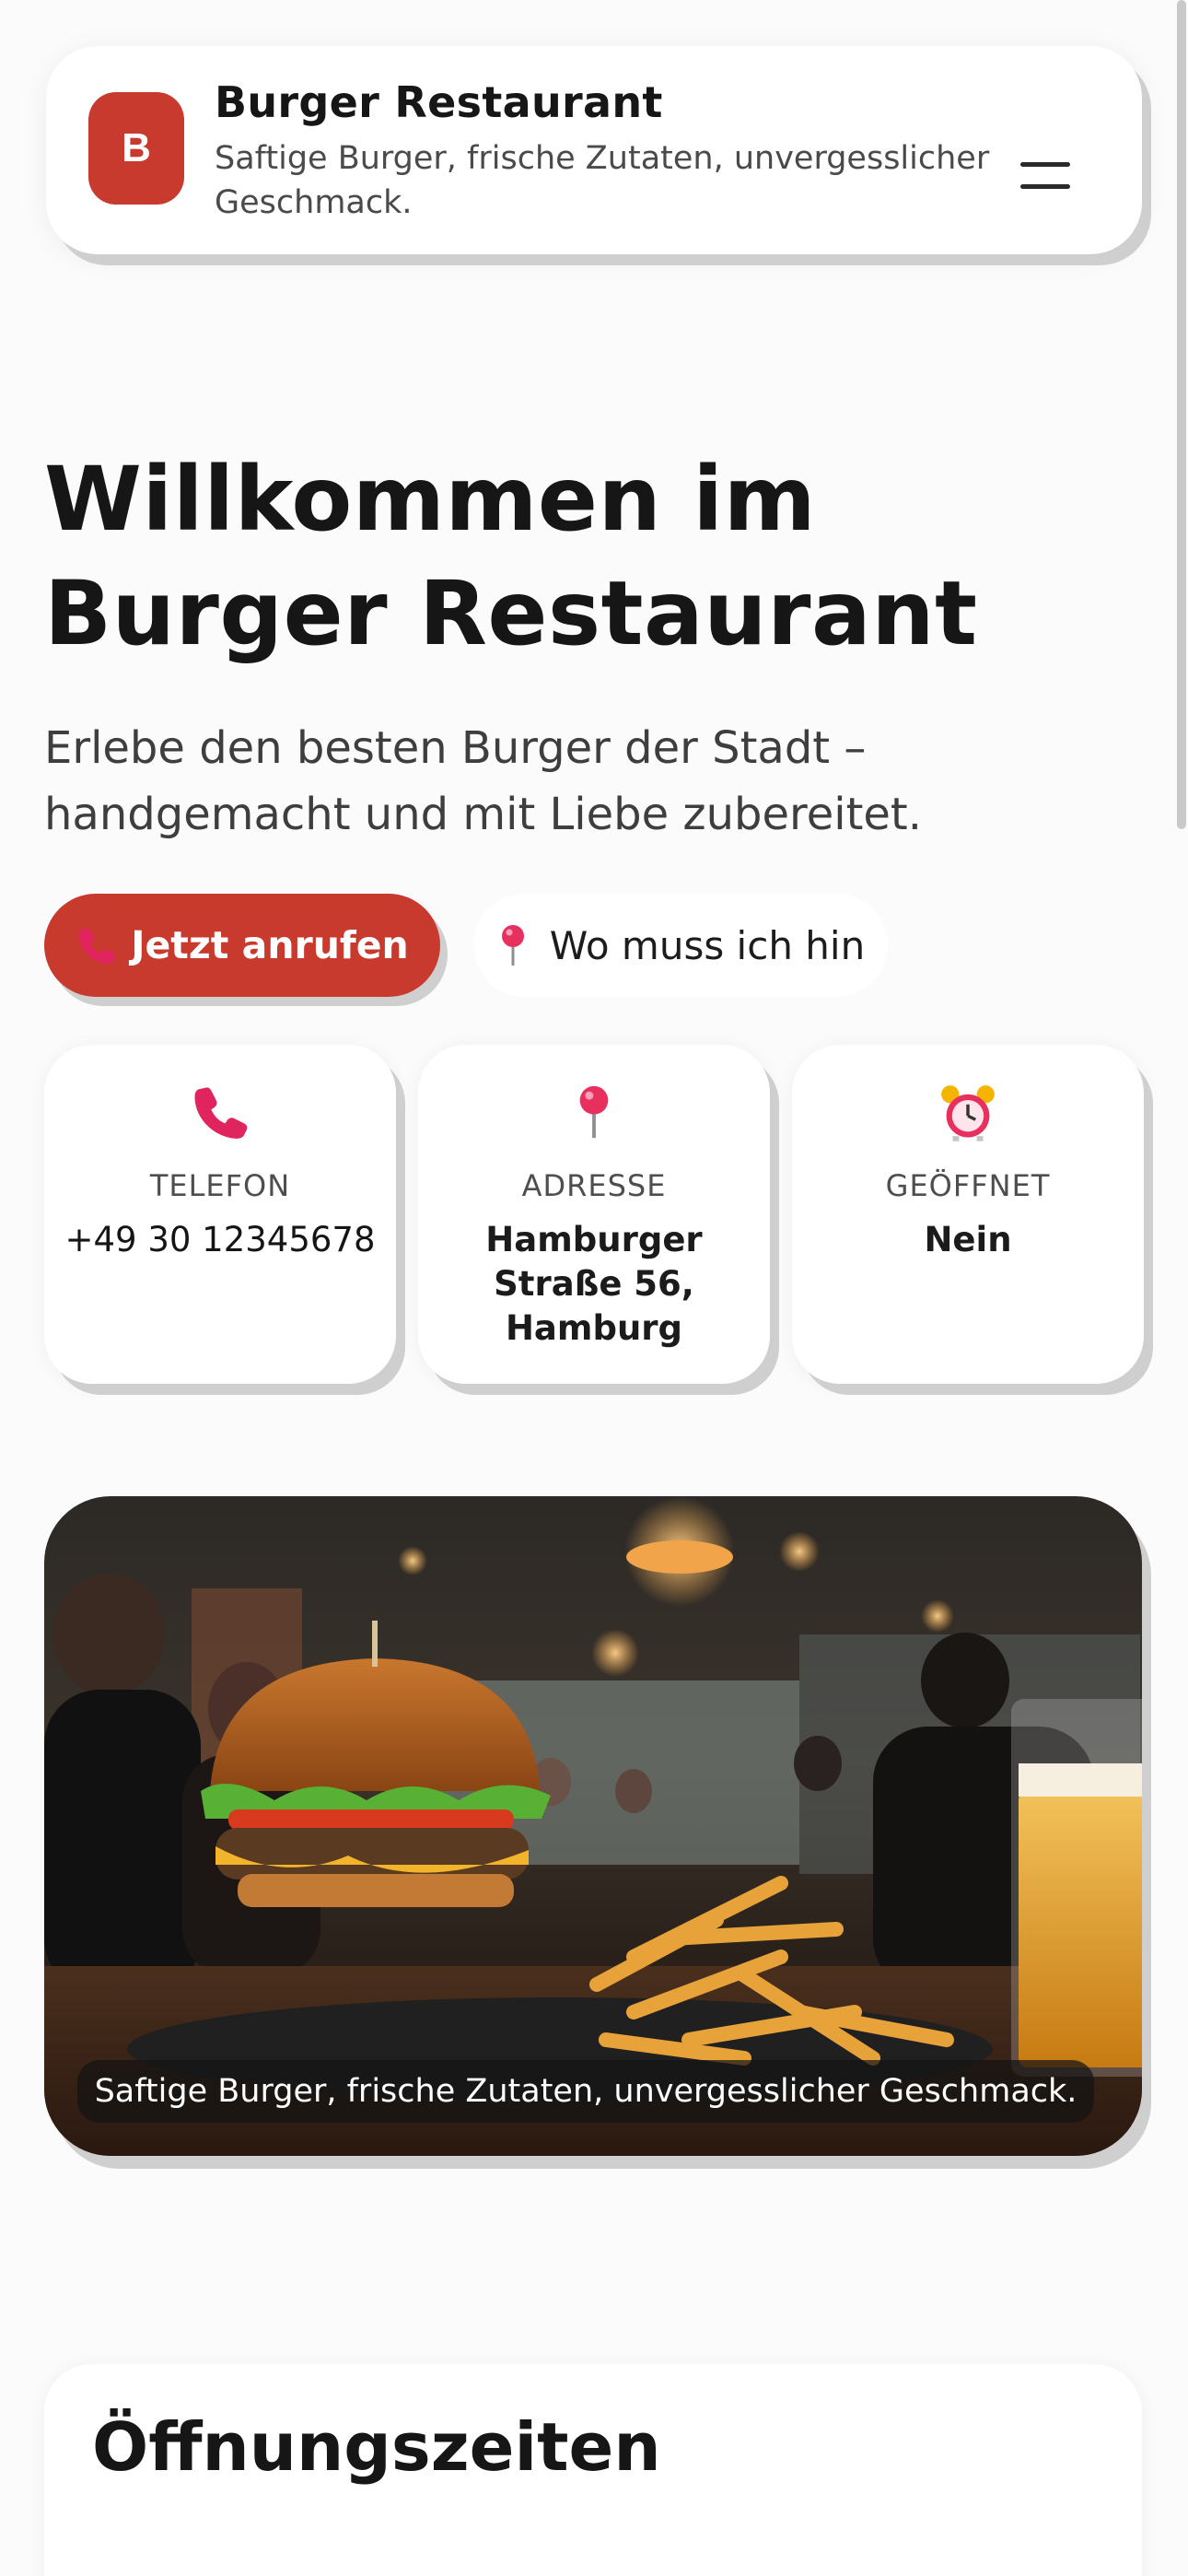 The height and width of the screenshot is (2576, 1188). I want to click on opening-hours-section: Öffnungszeiten, so click(593, 2470).